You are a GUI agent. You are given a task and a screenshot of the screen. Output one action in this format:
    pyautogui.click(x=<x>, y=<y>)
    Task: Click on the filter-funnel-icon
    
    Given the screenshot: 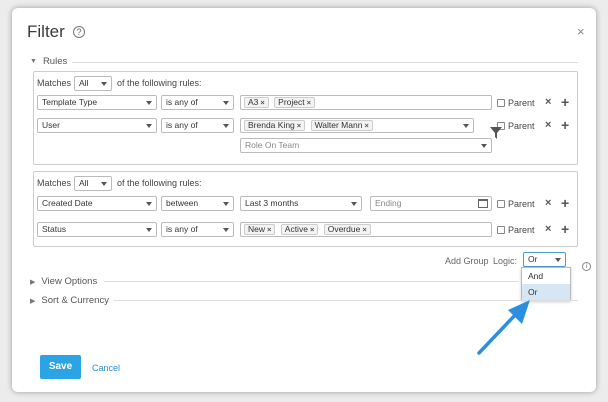 What is the action you would take?
    pyautogui.click(x=496, y=133)
    